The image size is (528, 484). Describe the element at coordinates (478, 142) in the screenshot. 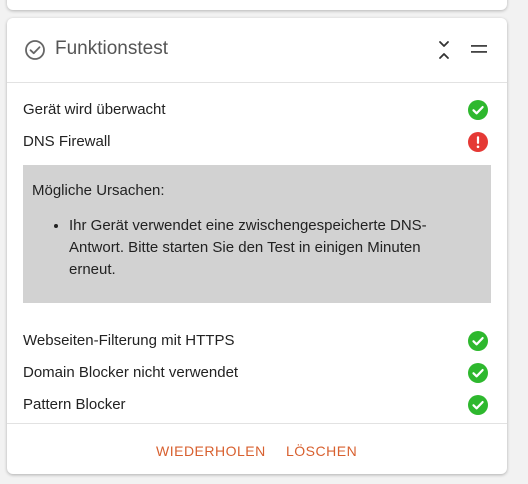

I see `error-icon` at that location.